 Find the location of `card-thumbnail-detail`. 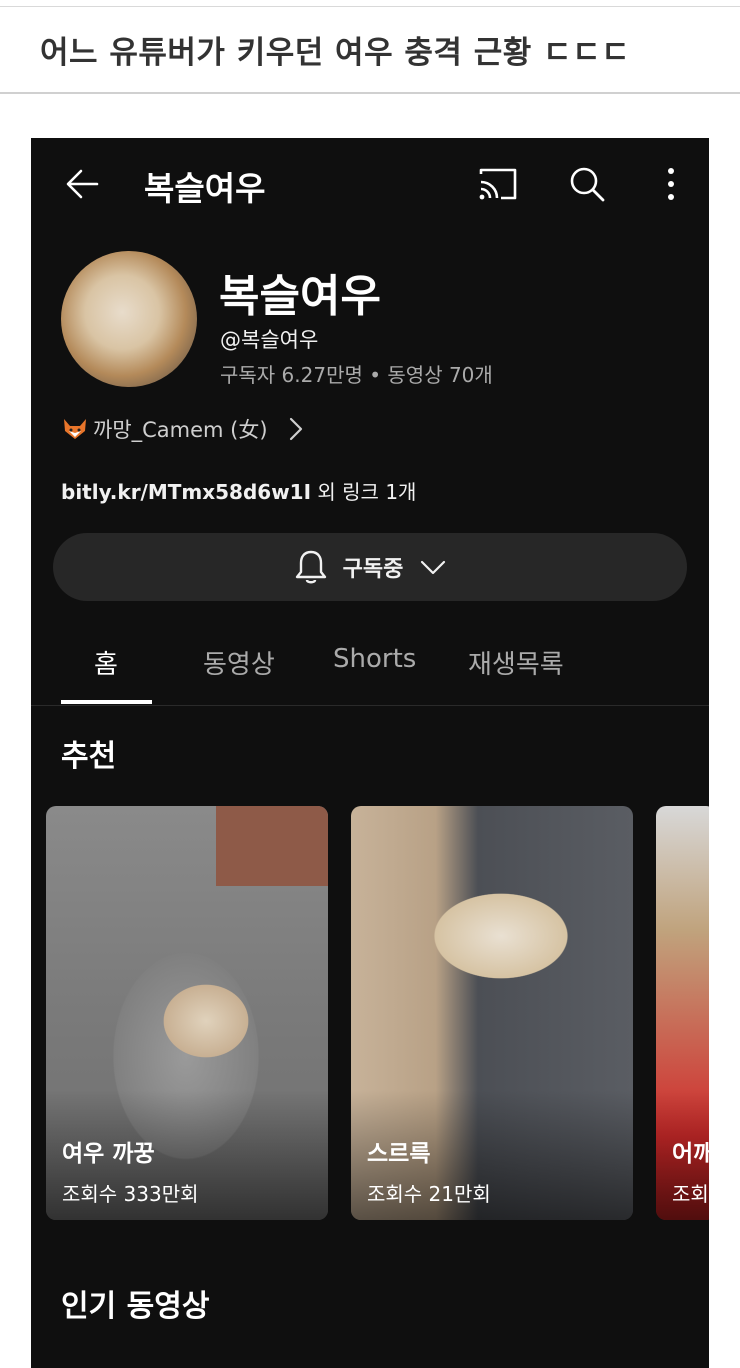

card-thumbnail-detail is located at coordinates (272, 846).